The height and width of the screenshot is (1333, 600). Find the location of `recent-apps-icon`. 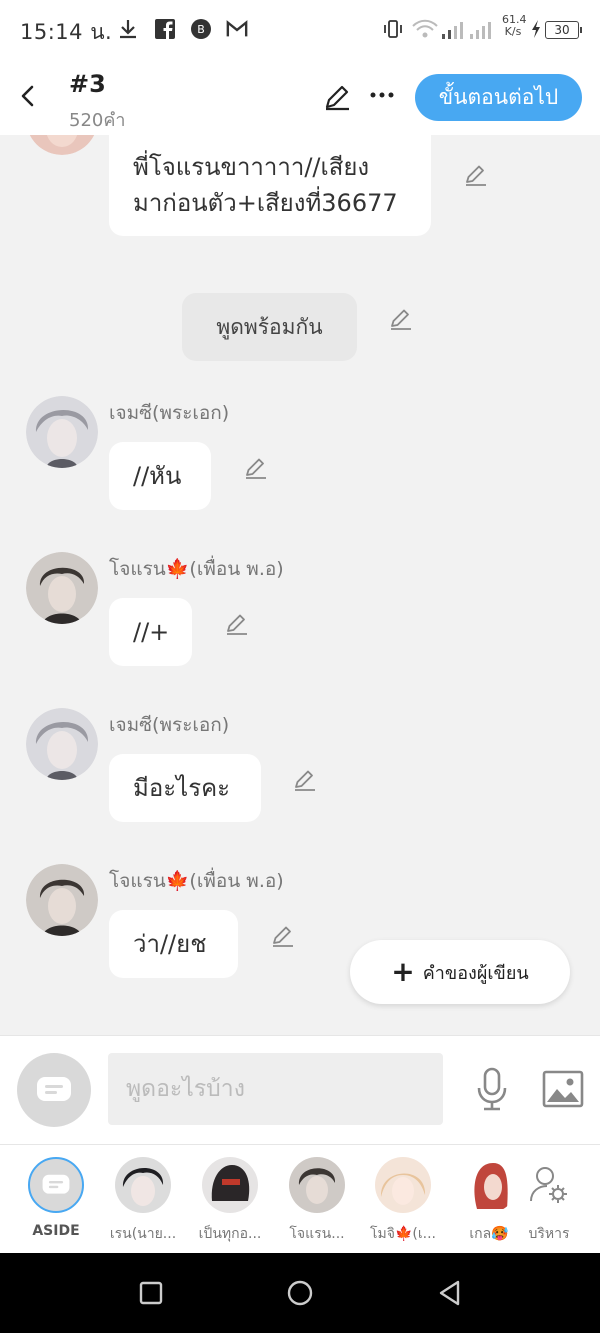

recent-apps-icon is located at coordinates (151, 1293).